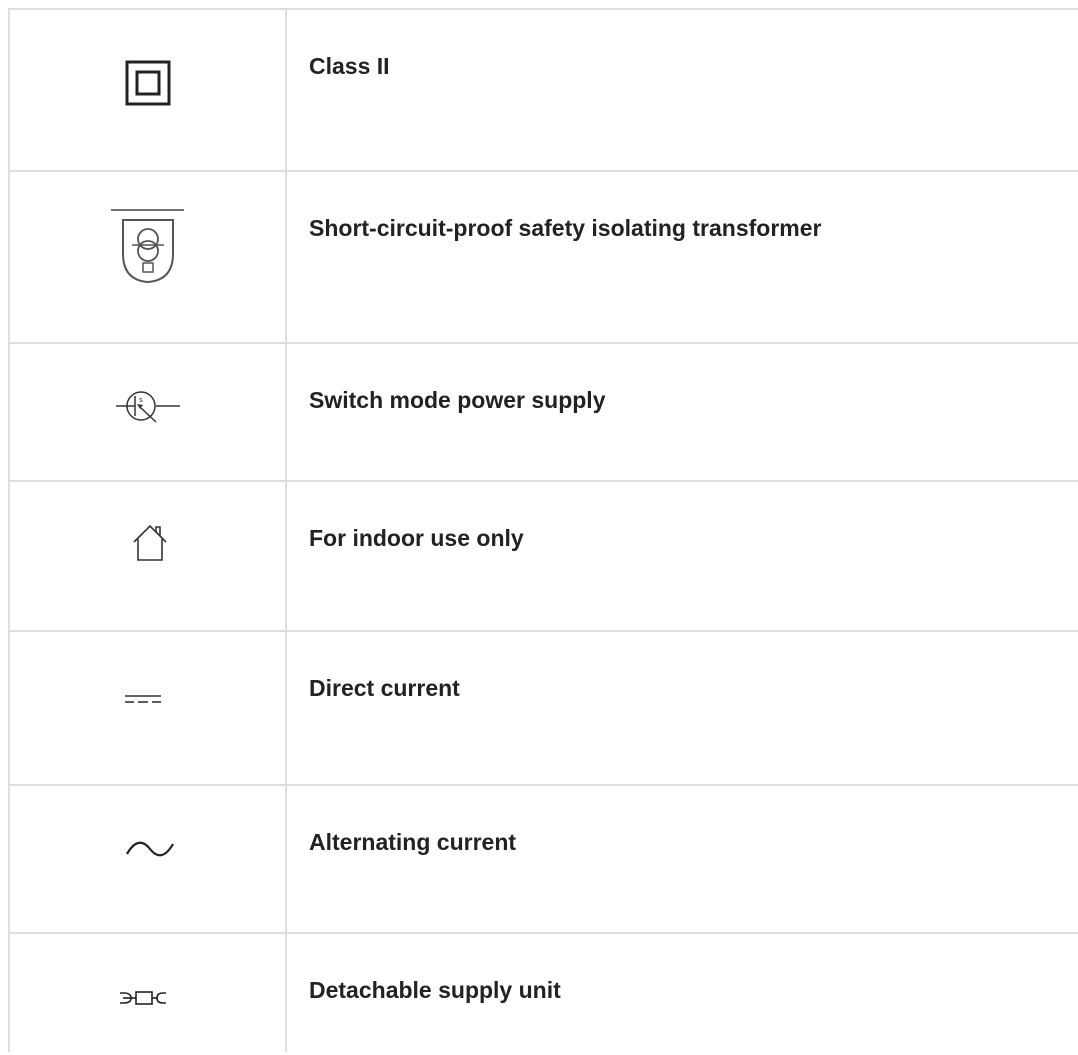 The image size is (1078, 1055). What do you see at coordinates (435, 990) in the screenshot?
I see `symbol-description: Detachable supply unit` at bounding box center [435, 990].